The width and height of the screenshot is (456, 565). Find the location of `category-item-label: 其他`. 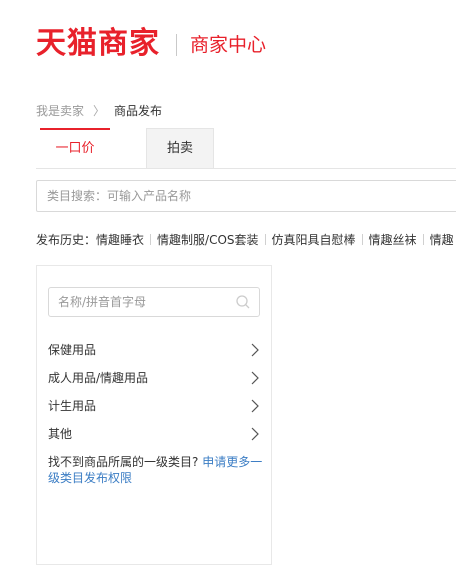

category-item-label: 其他 is located at coordinates (60, 434).